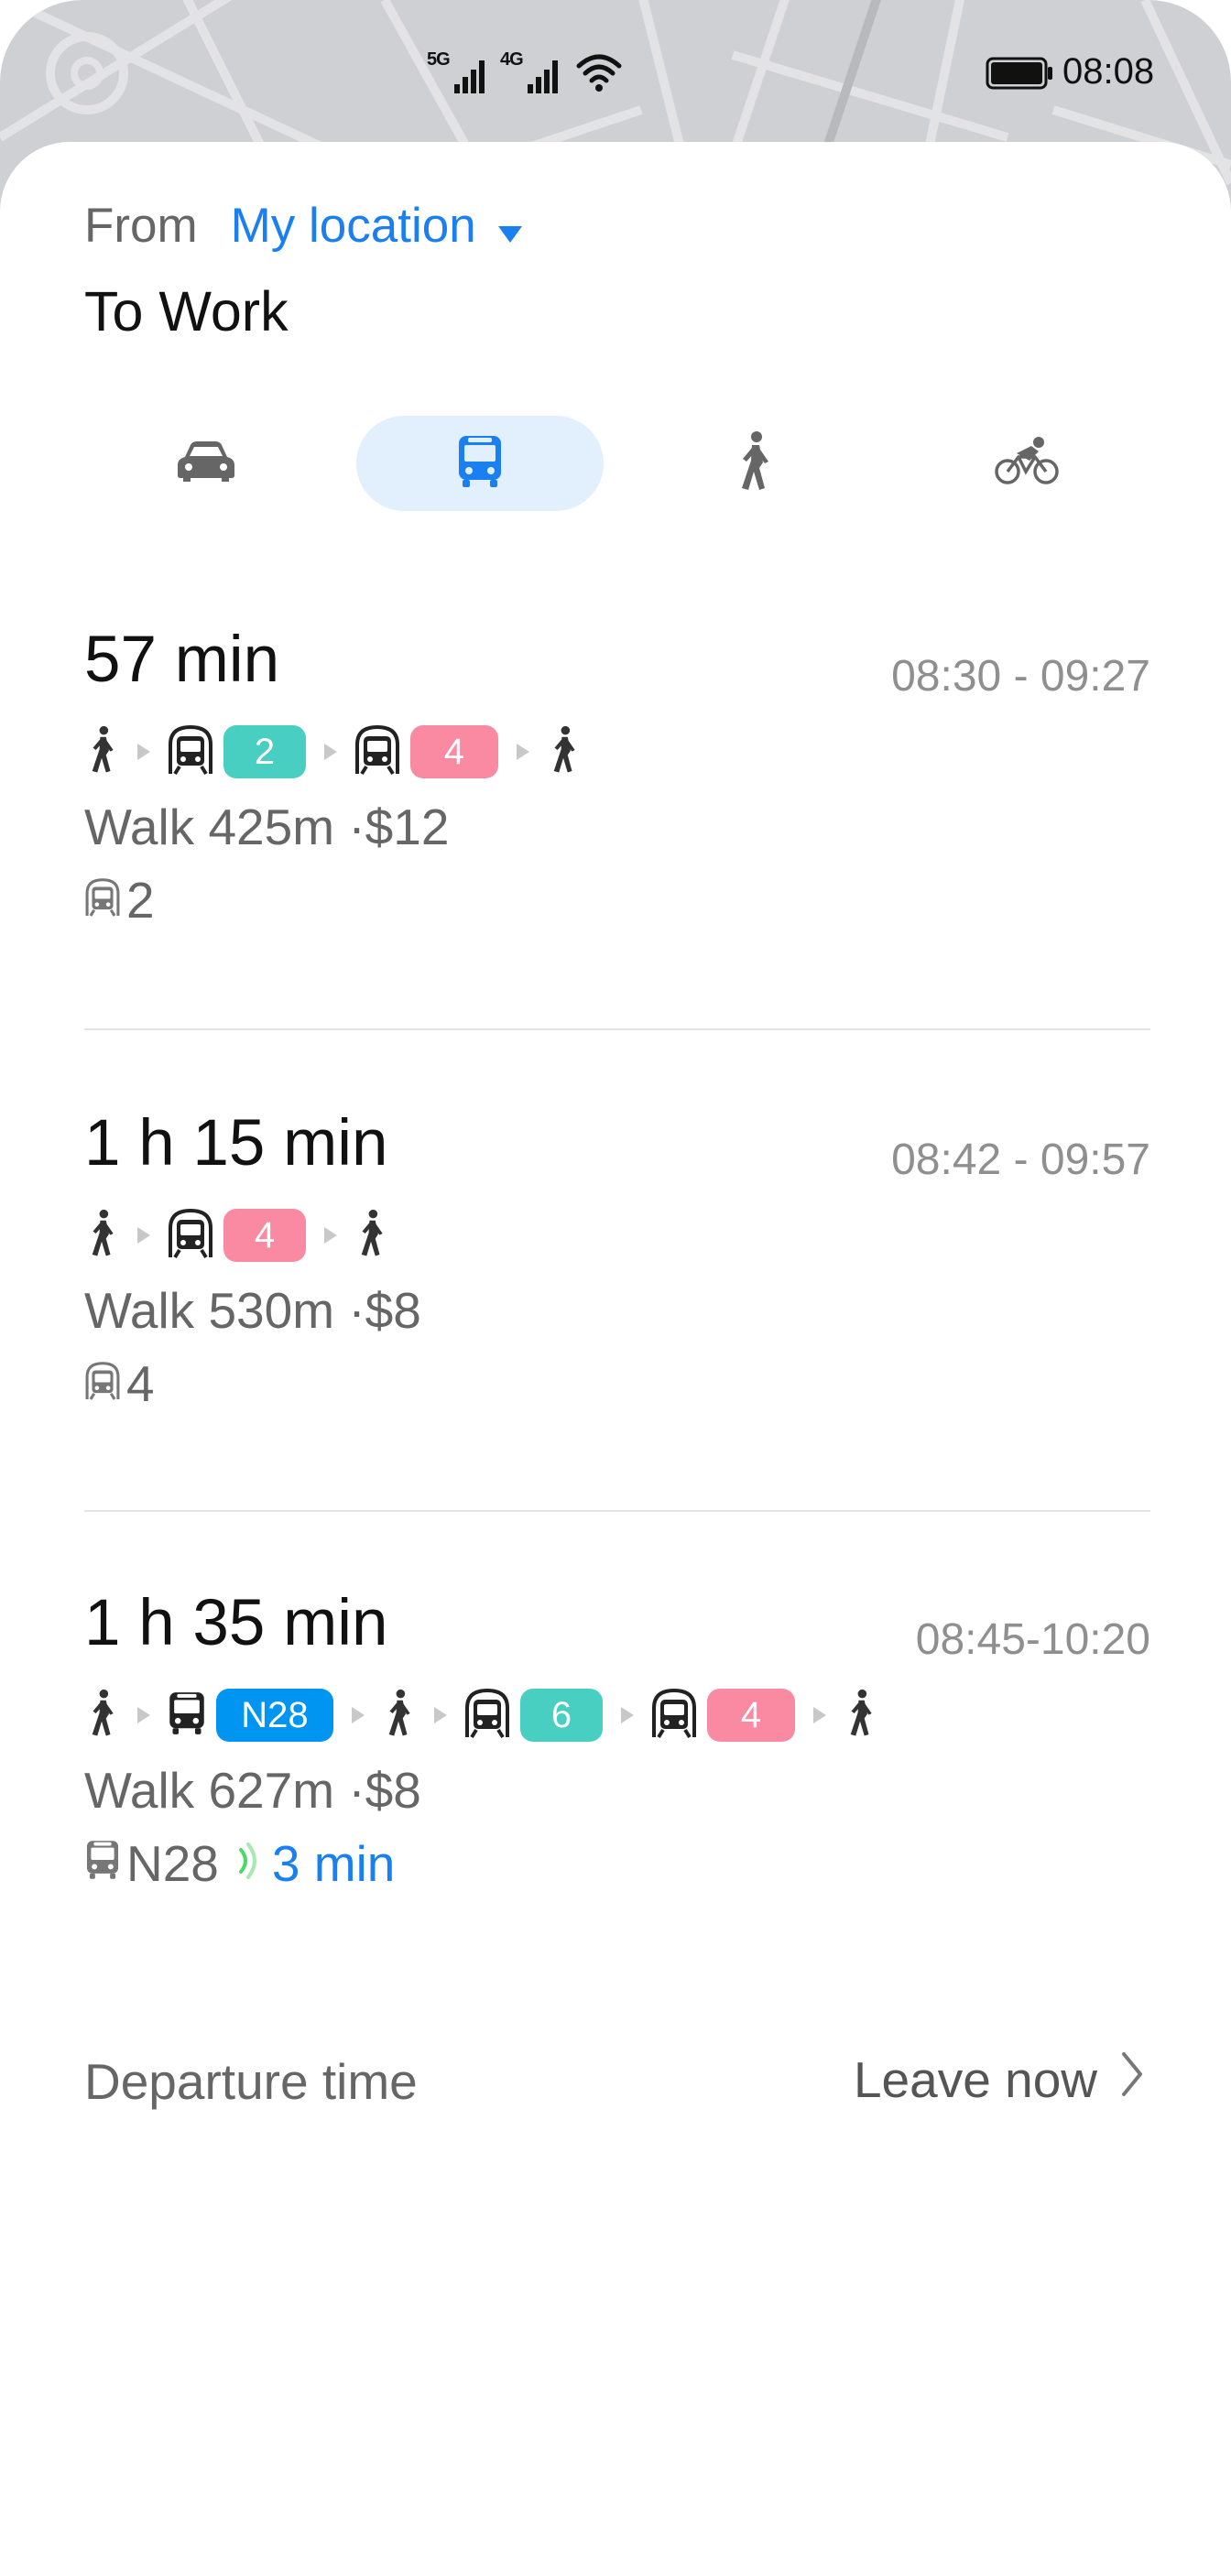  What do you see at coordinates (267, 827) in the screenshot?
I see `route-summary: Walk 425m ·$12` at bounding box center [267, 827].